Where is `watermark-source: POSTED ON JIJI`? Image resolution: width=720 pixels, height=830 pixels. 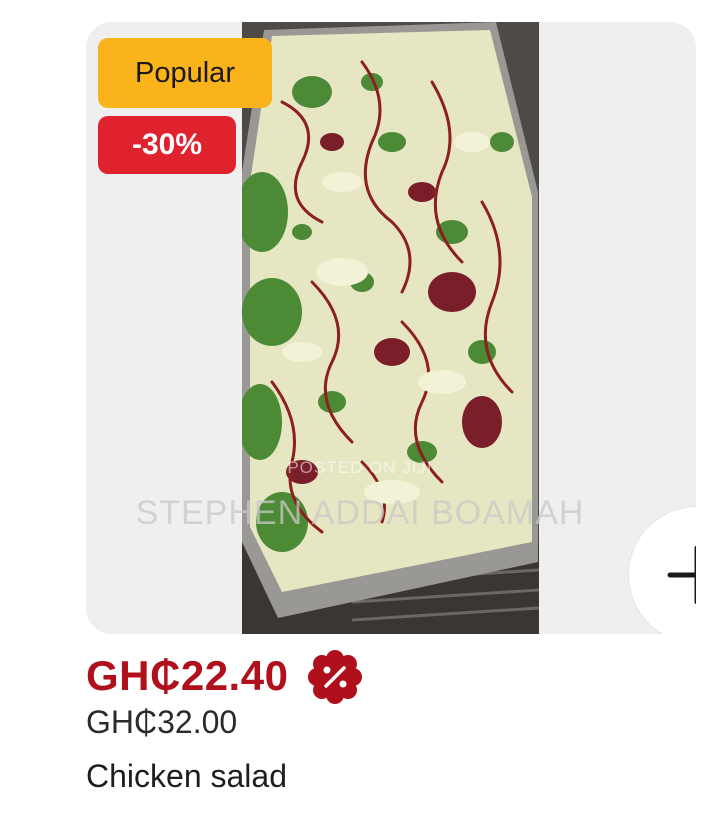
watermark-source: POSTED ON JIJI is located at coordinates (360, 467).